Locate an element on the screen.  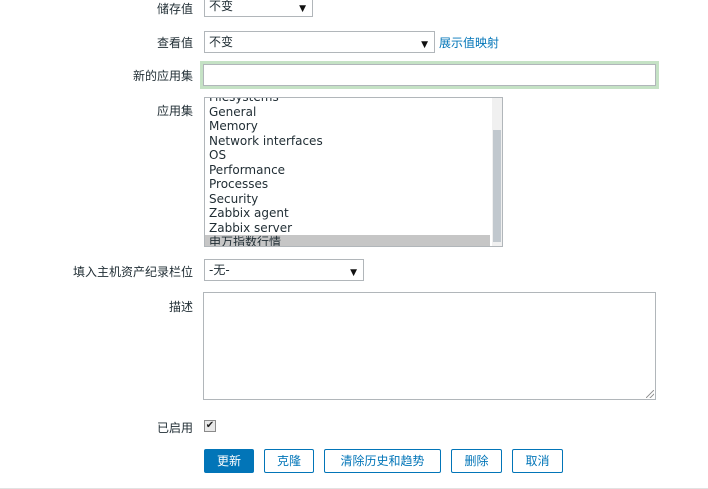
new-app-label: 新的应用集 is located at coordinates (162, 76).